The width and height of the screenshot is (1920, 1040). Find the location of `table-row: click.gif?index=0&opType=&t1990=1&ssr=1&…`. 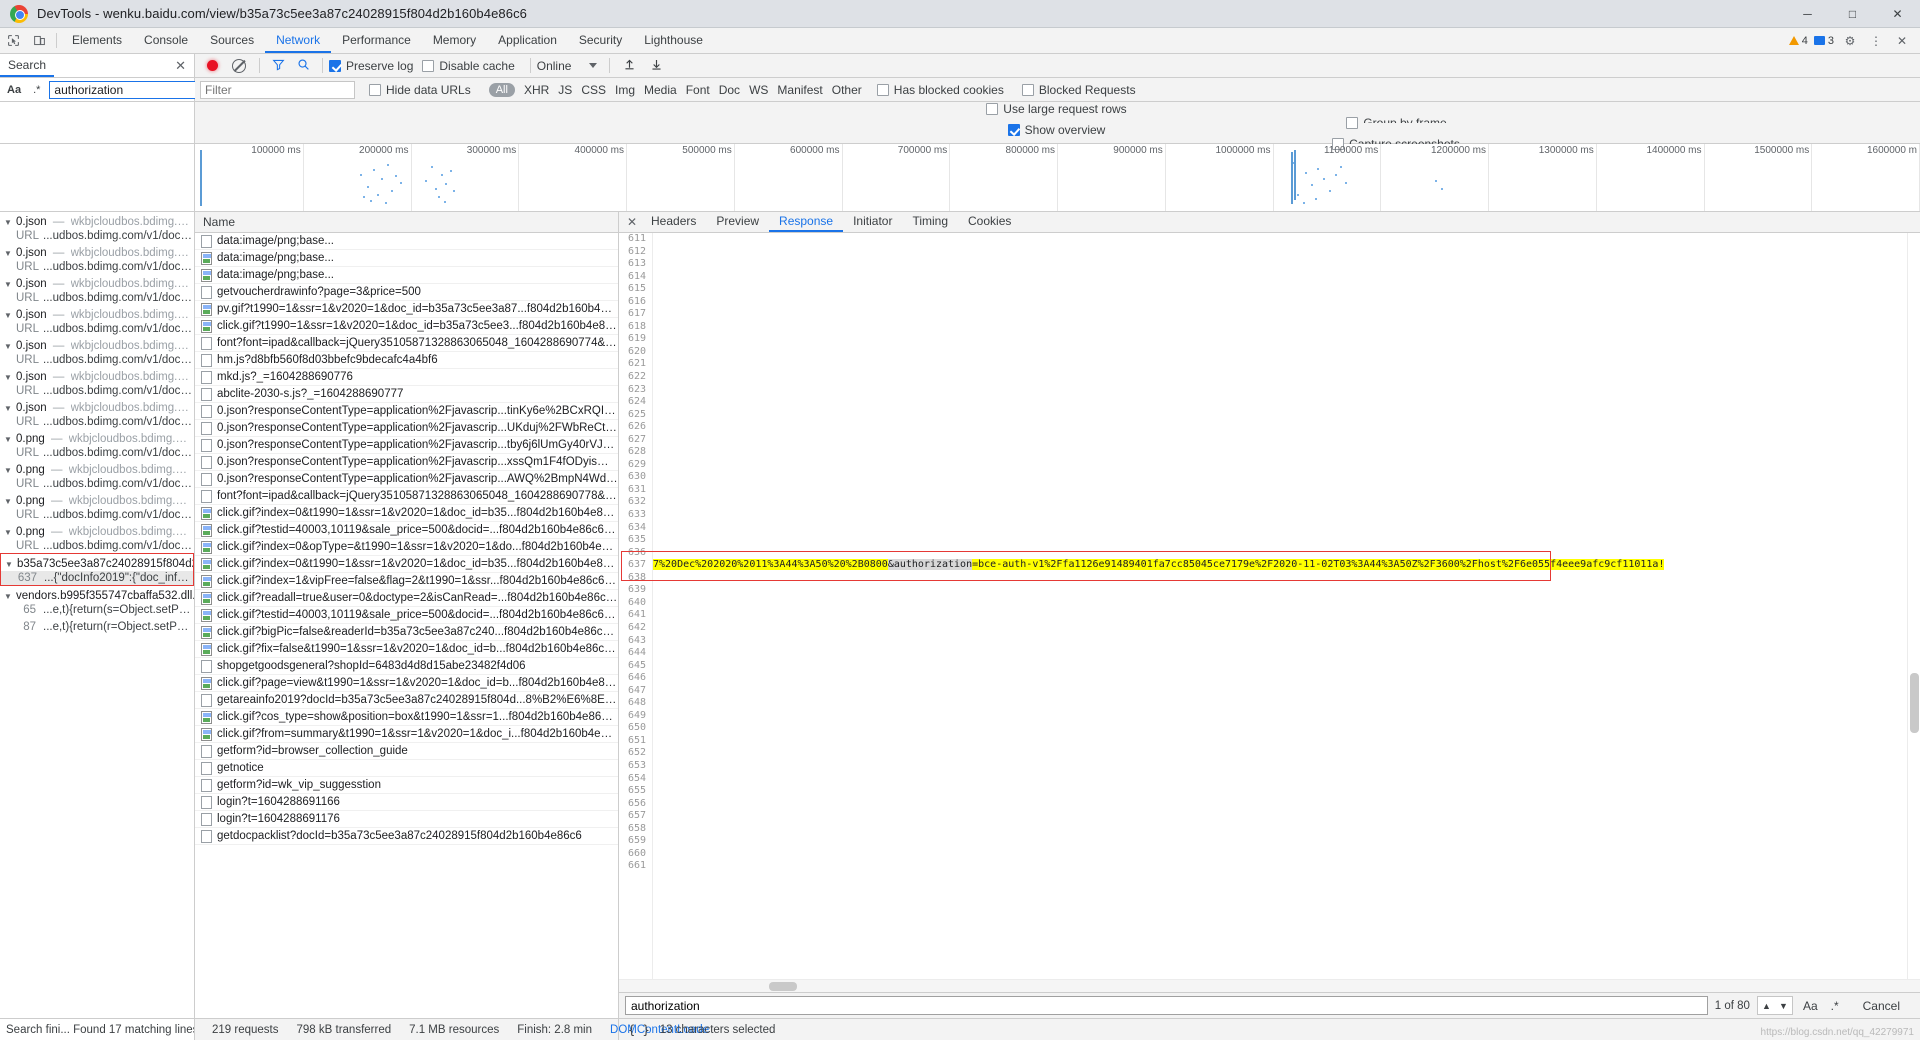

table-row: click.gif?index=0&opType=&t1990=1&ssr=1&… is located at coordinates (406, 547).